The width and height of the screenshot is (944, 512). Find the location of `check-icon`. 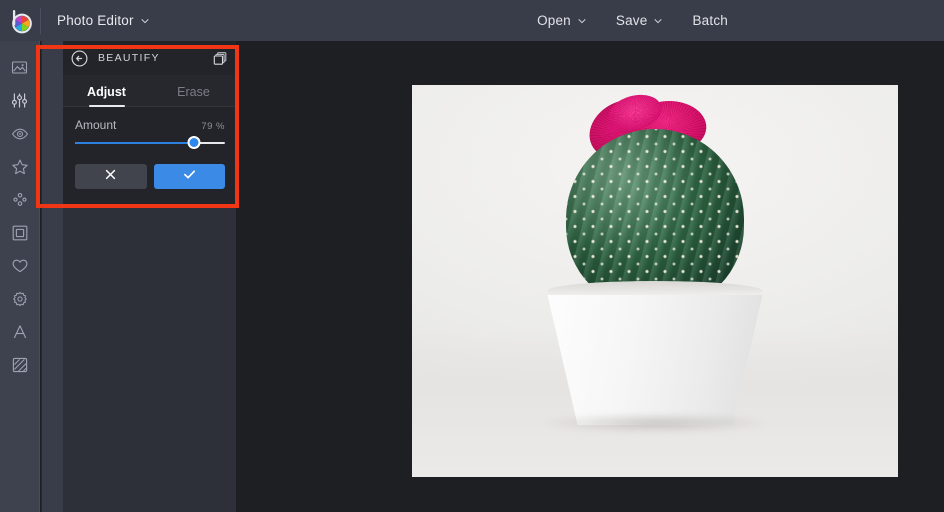

check-icon is located at coordinates (189, 177).